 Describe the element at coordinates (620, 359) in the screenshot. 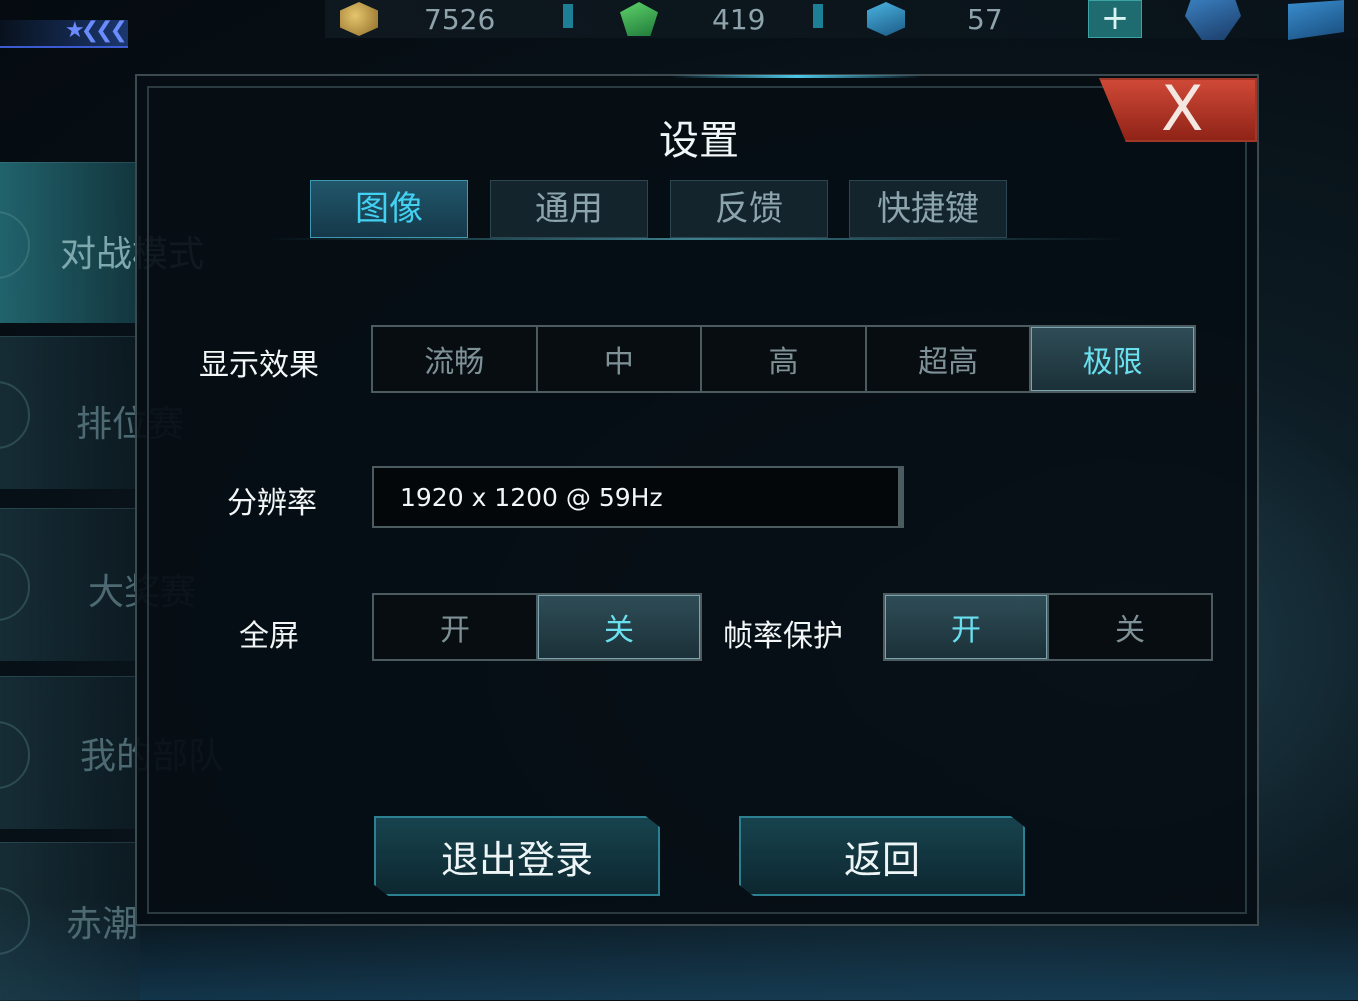

I see `quality-option-medium: 中` at that location.